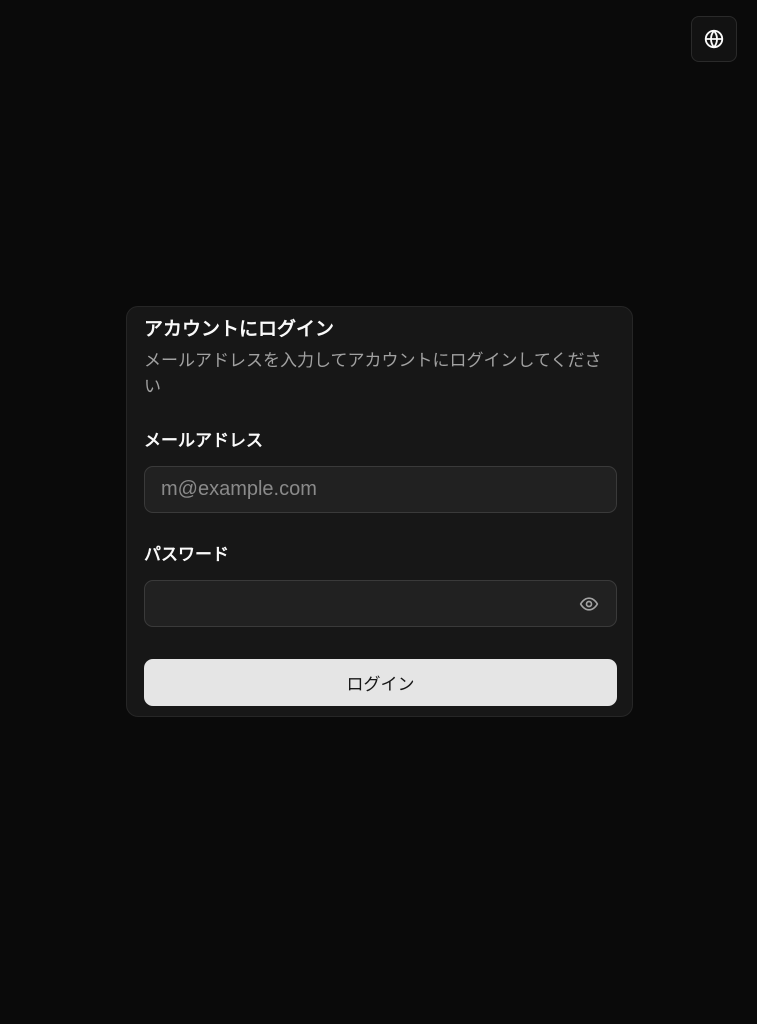 The image size is (757, 1024). What do you see at coordinates (186, 555) in the screenshot?
I see `password-label: パスワード` at bounding box center [186, 555].